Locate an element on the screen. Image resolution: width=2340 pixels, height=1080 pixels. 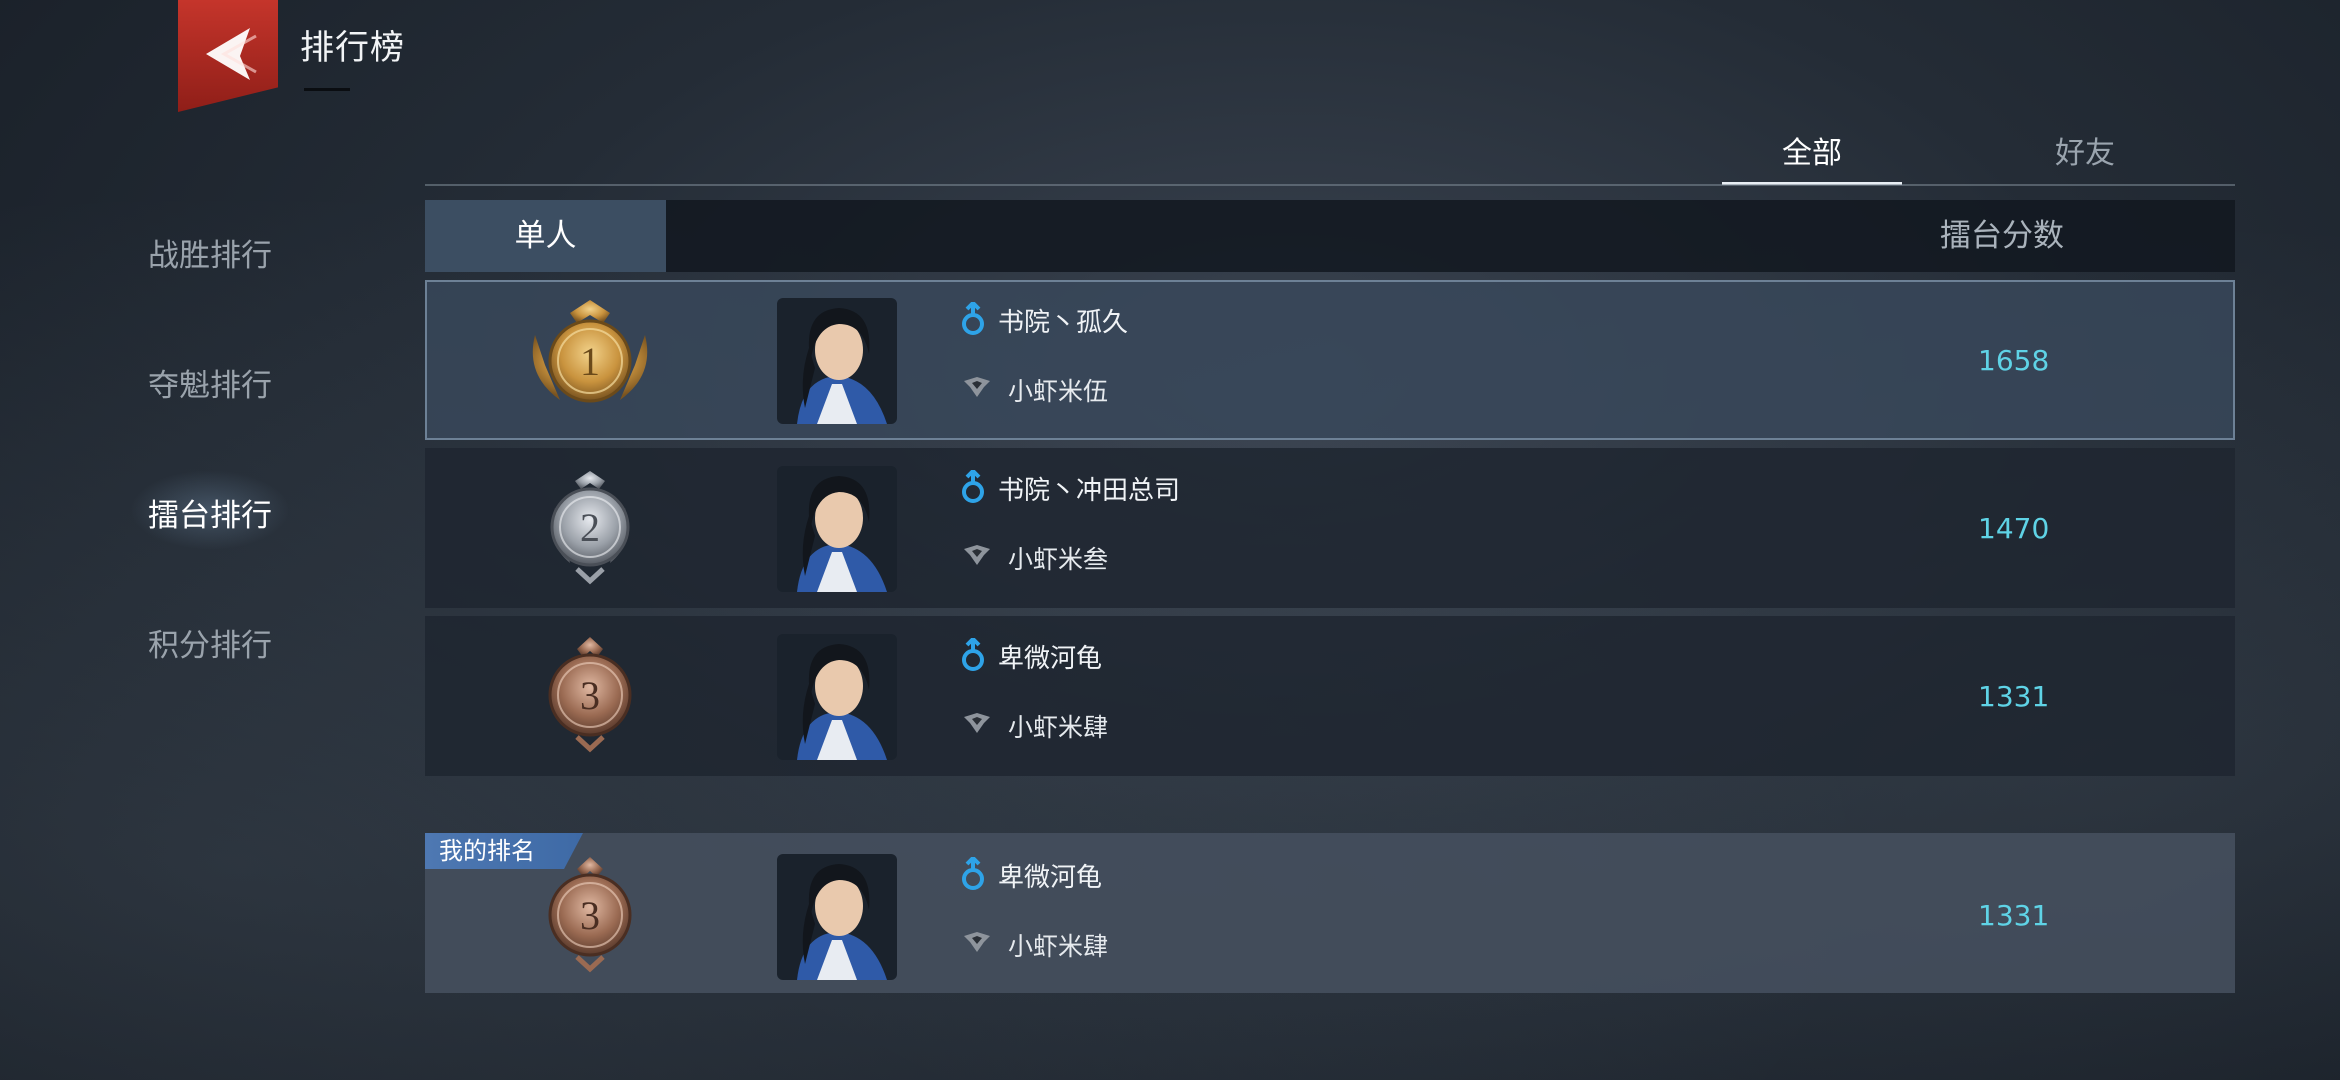
rank-number: 2 is located at coordinates (590, 527).